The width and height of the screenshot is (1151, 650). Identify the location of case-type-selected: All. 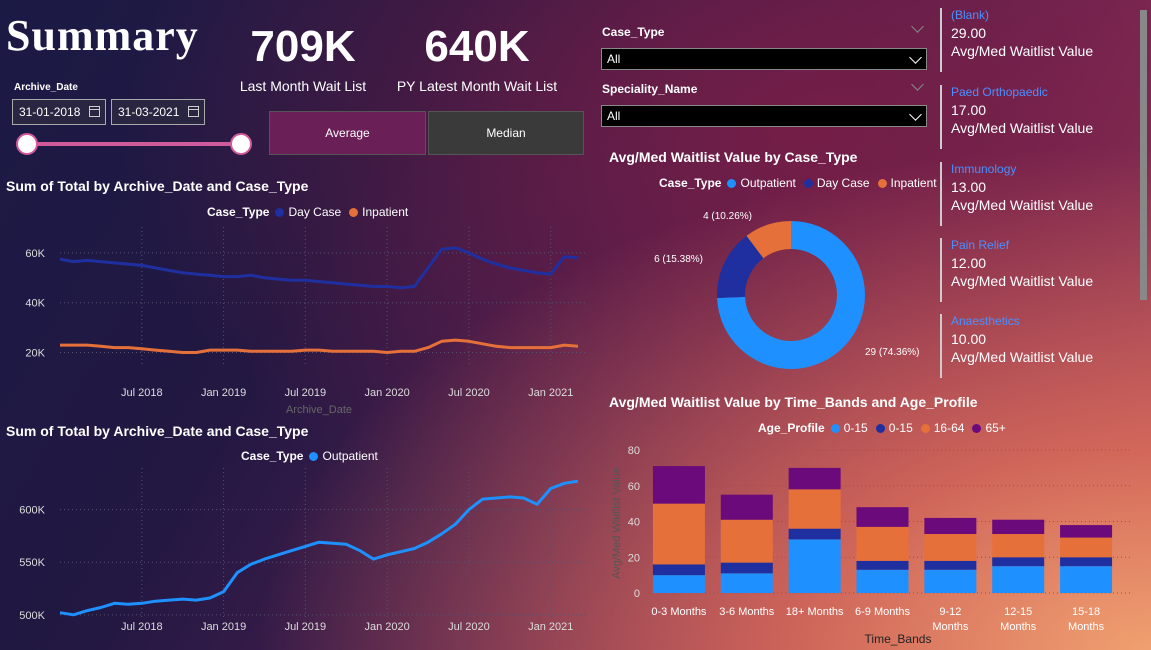
(614, 59).